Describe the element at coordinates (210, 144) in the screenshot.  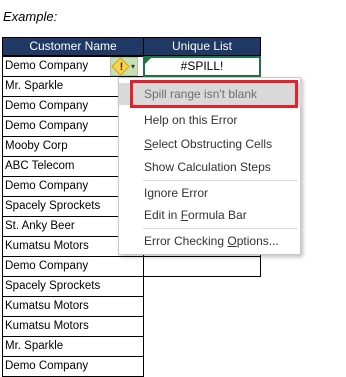
I see `menu-item-select-obstructing-cells: Select Obstructing Cells` at that location.